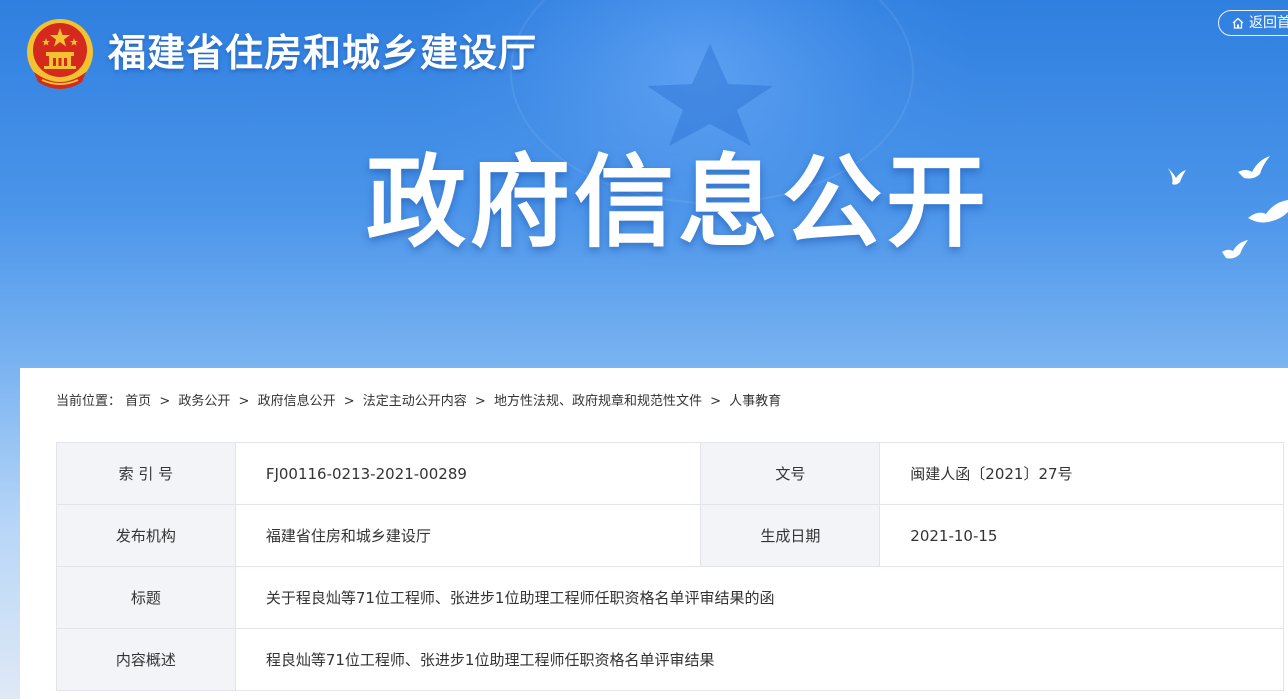 Image resolution: width=1288 pixels, height=699 pixels. Describe the element at coordinates (322, 49) in the screenshot. I see `site-title: 福建省住房和城乡建设厅` at that location.